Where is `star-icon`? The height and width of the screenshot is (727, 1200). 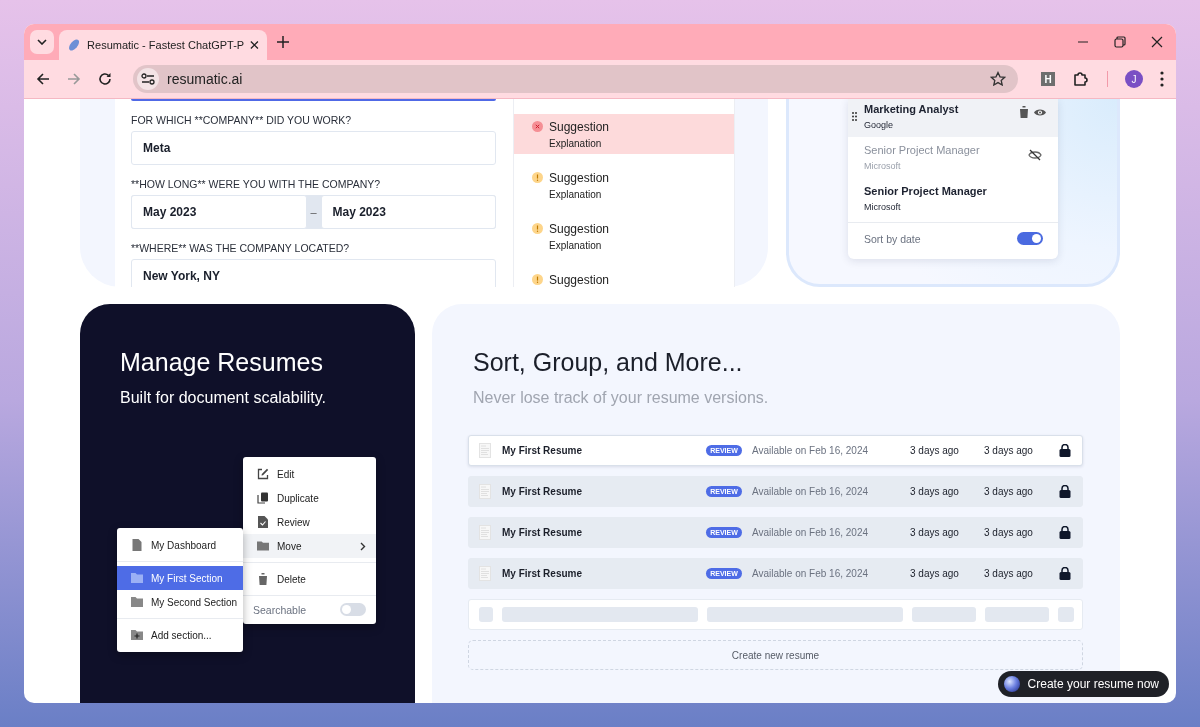
star-icon is located at coordinates (998, 79).